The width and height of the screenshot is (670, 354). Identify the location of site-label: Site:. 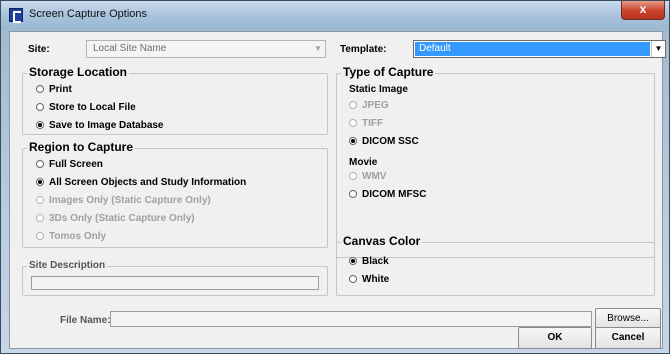
(39, 49).